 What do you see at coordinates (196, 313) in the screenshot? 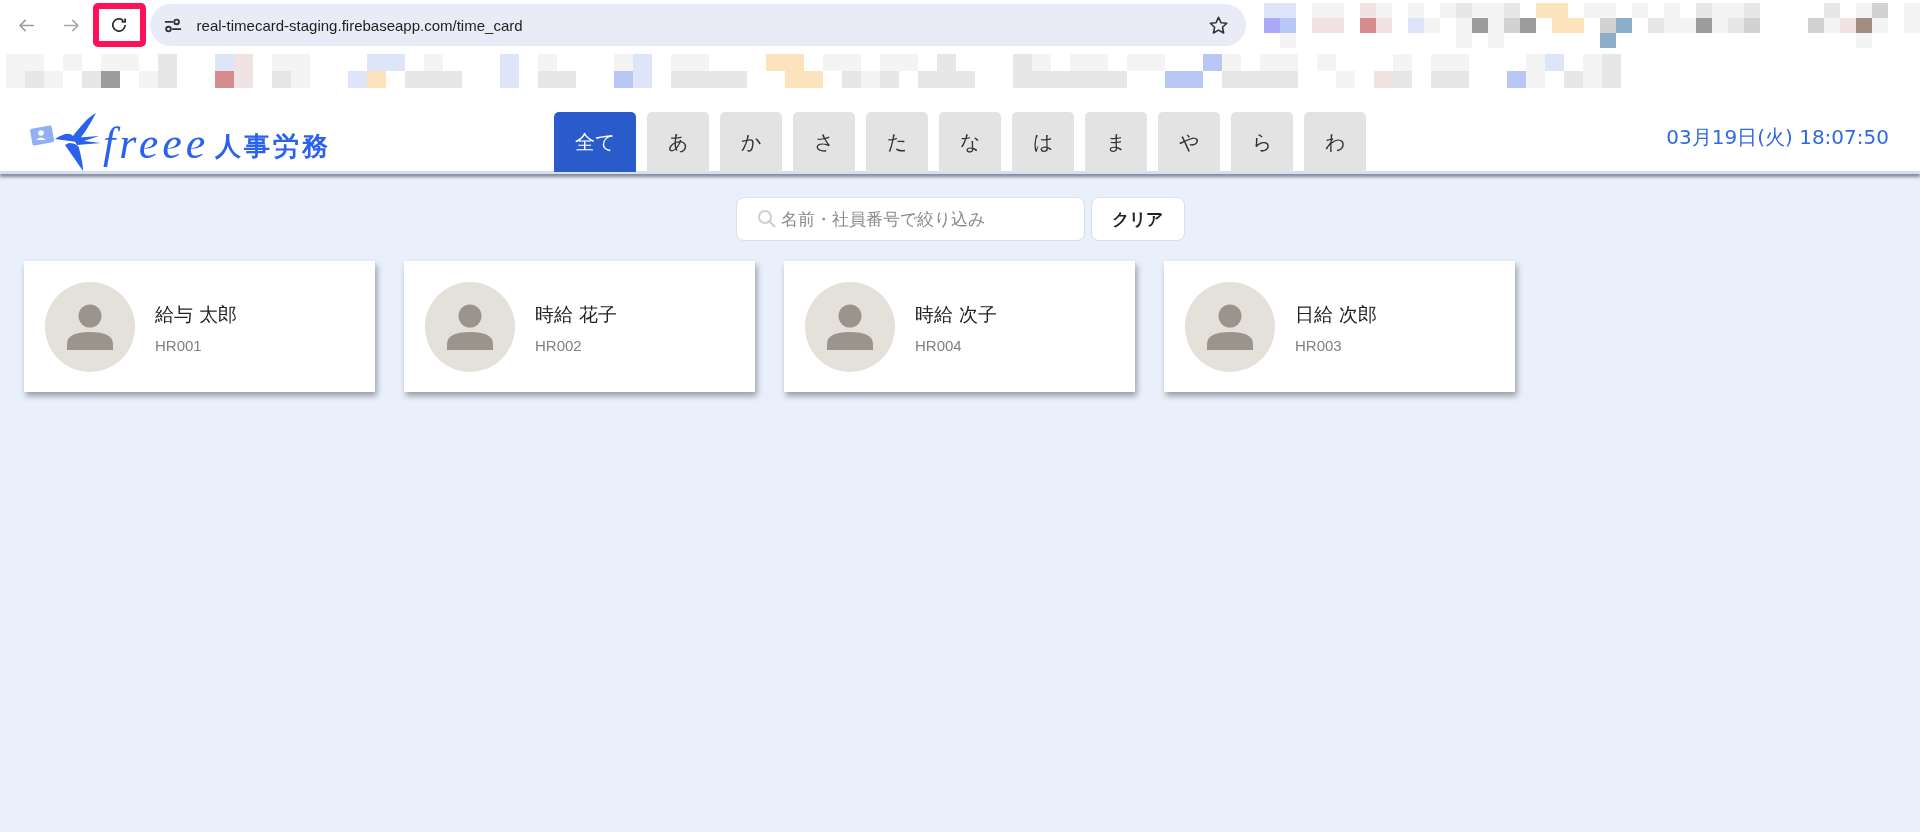
I see `employee-name: 給与 太郎` at bounding box center [196, 313].